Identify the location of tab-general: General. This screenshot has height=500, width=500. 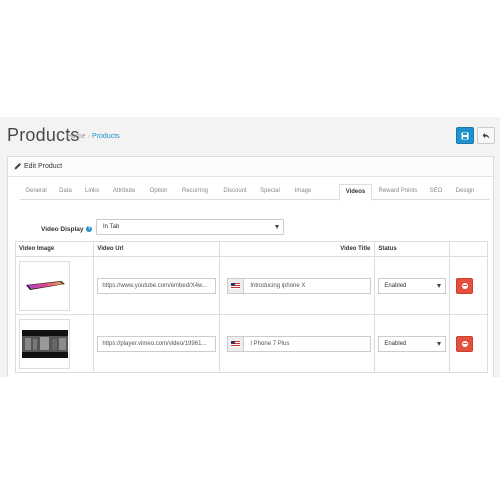
(36, 192).